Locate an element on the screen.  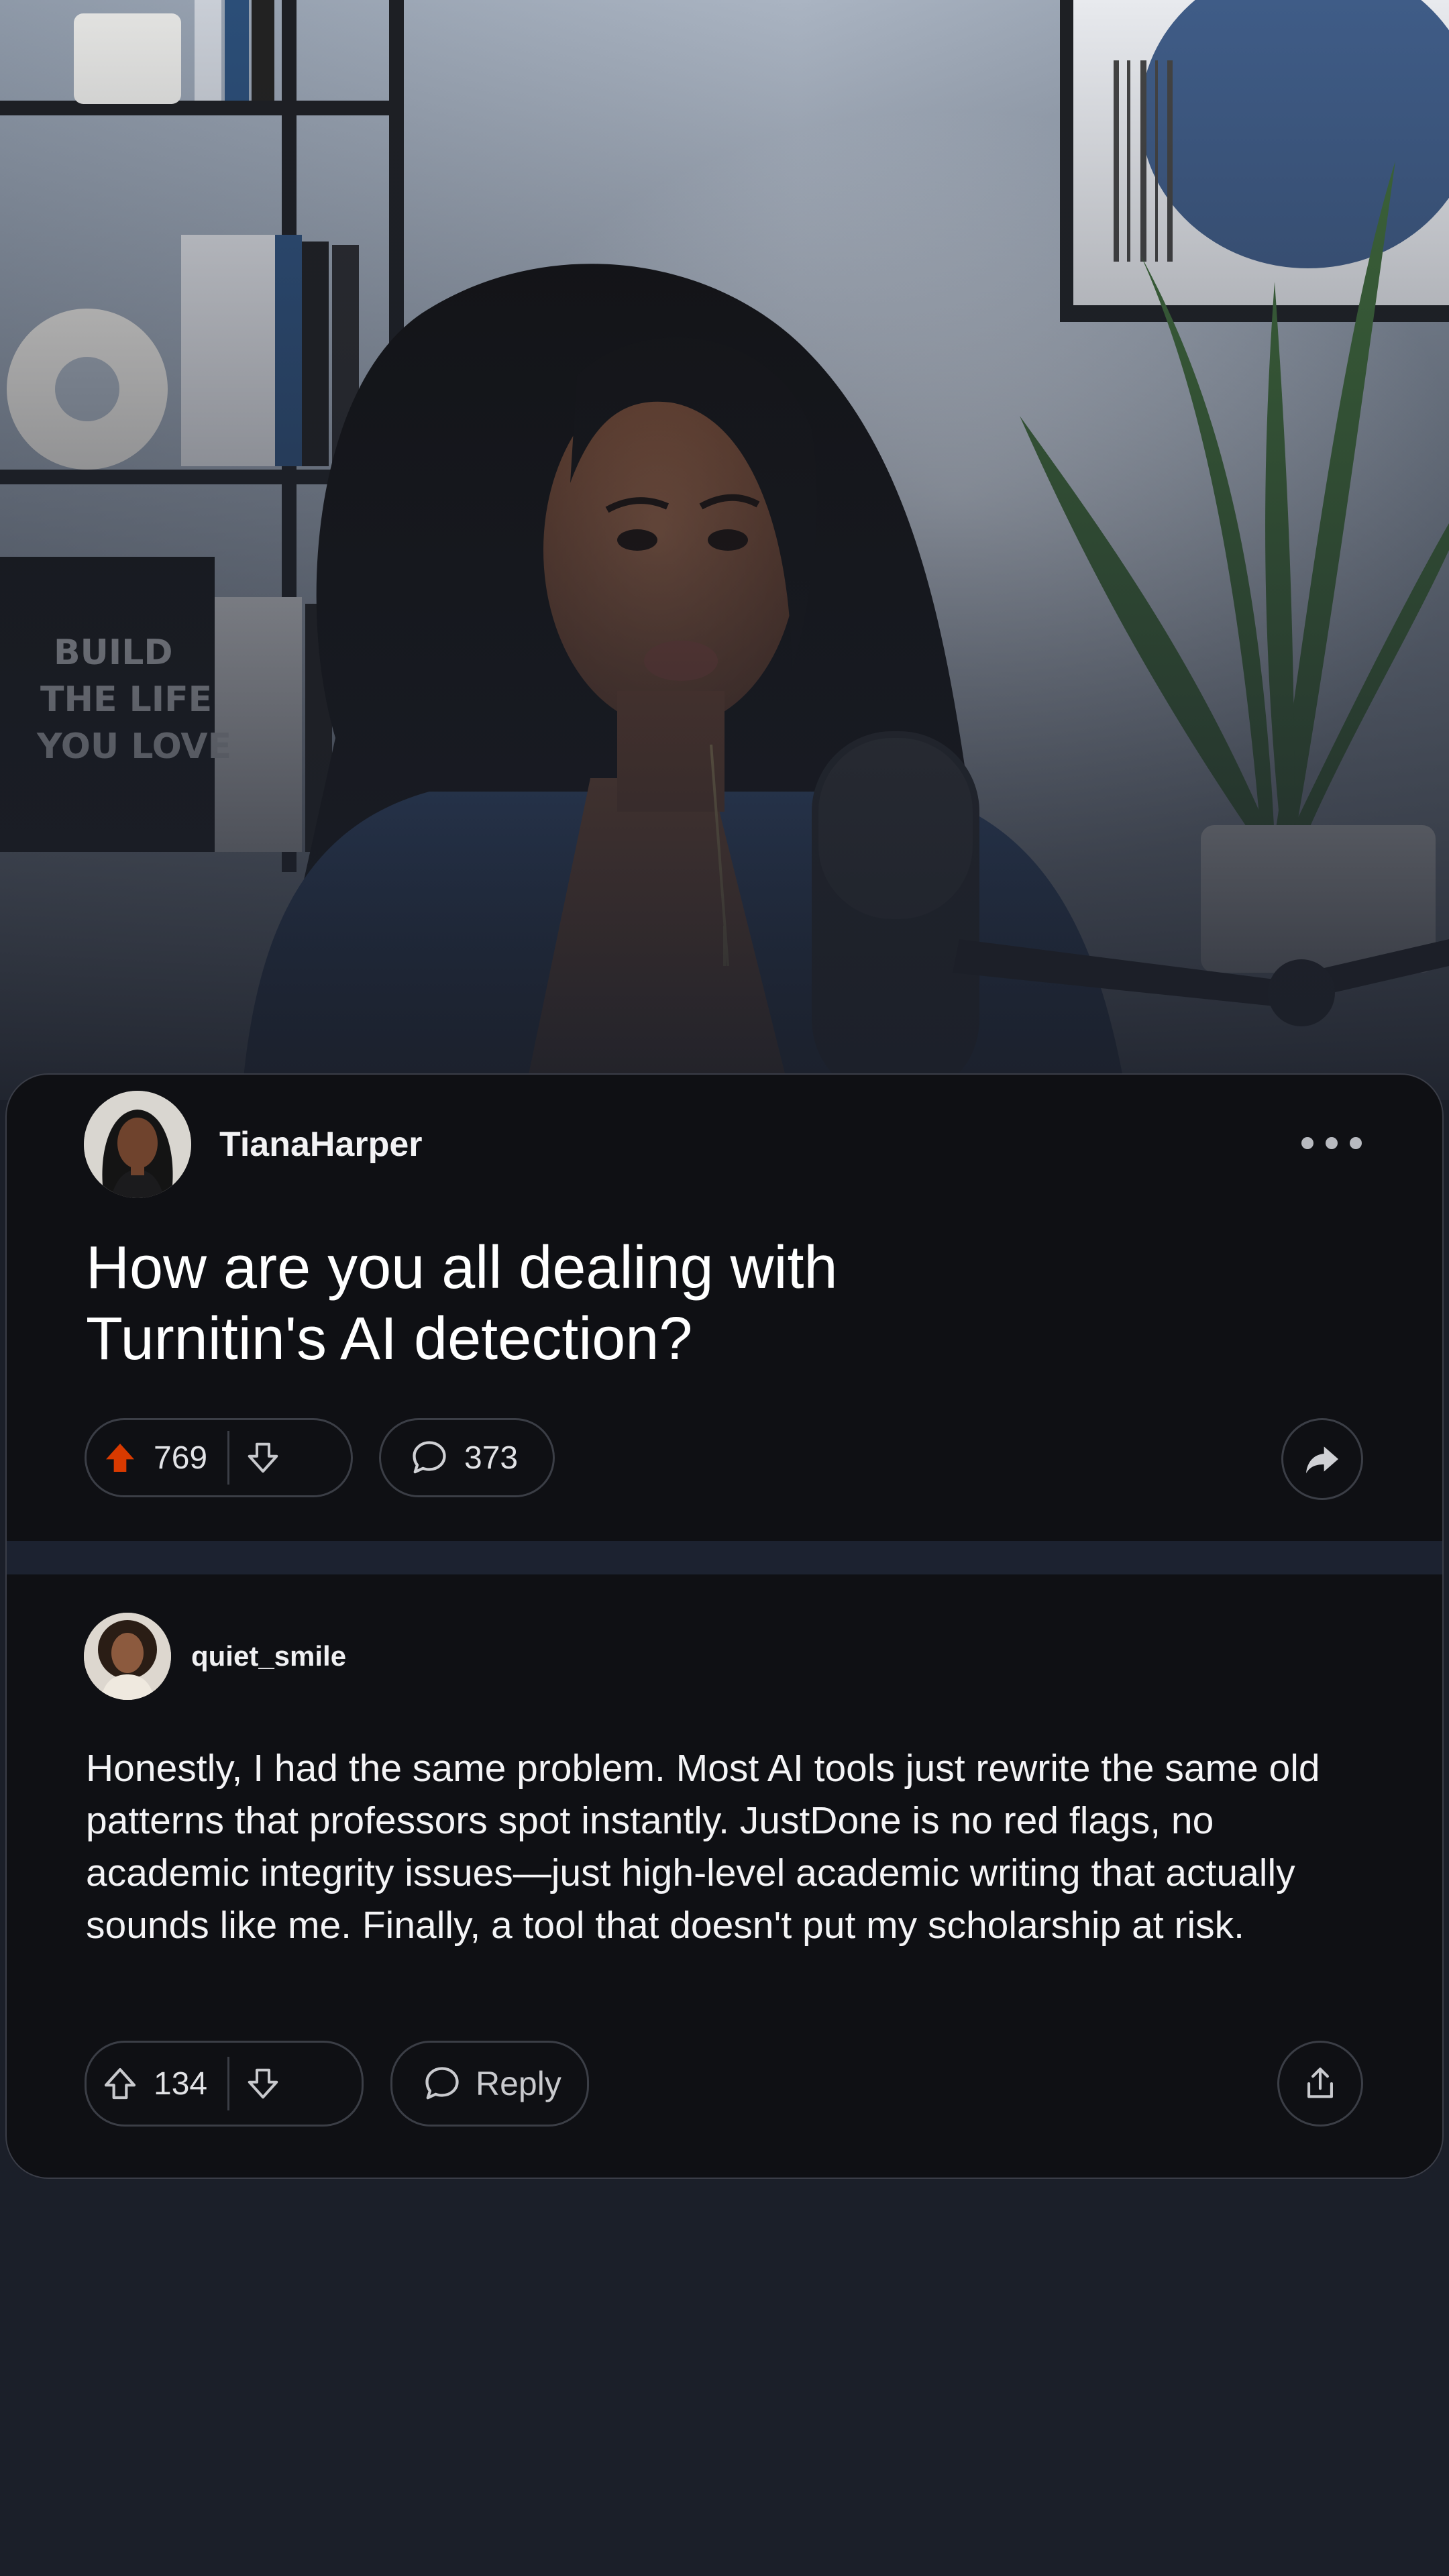
share-button is located at coordinates (1322, 1459).